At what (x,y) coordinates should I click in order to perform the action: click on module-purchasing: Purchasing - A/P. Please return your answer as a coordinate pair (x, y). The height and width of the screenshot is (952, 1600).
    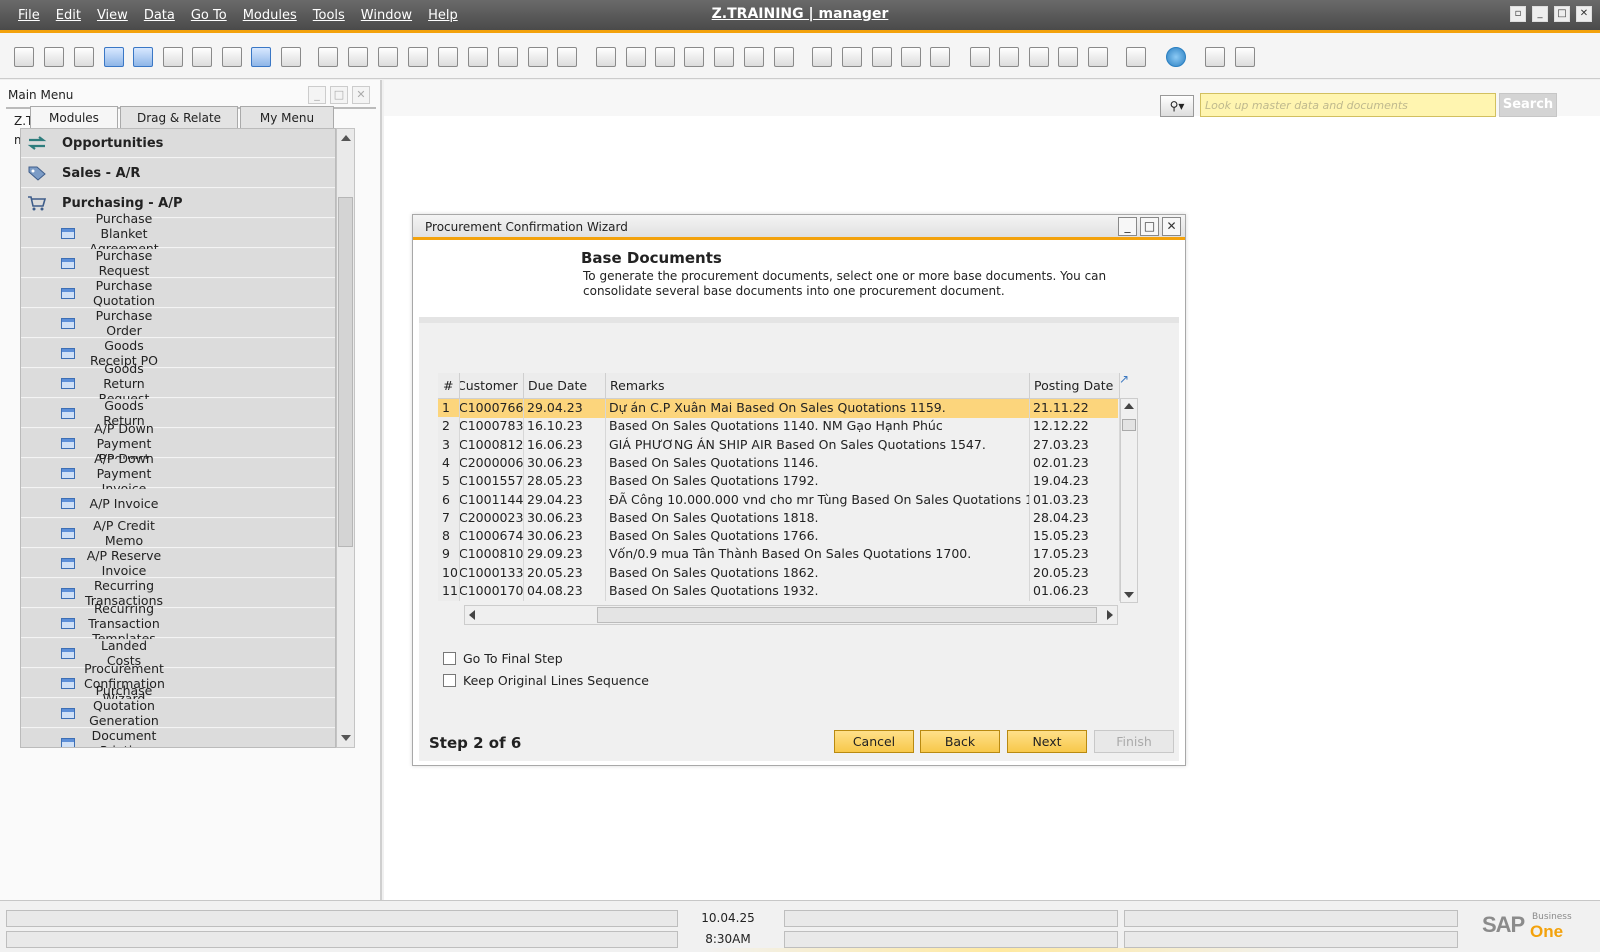
    Looking at the image, I should click on (178, 203).